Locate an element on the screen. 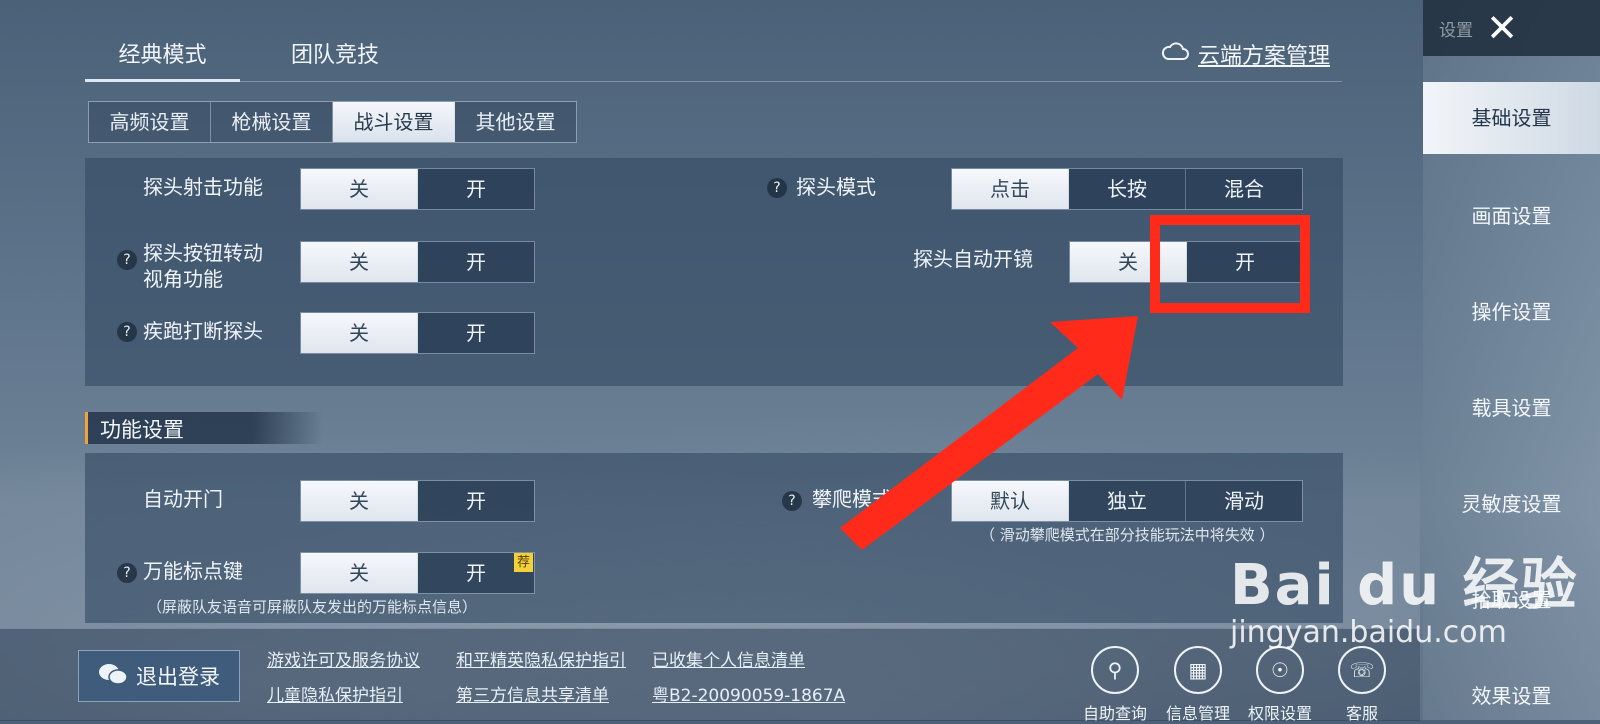 Image resolution: width=1600 pixels, height=724 pixels. peek-mode-label: 探头模式 is located at coordinates (836, 187).